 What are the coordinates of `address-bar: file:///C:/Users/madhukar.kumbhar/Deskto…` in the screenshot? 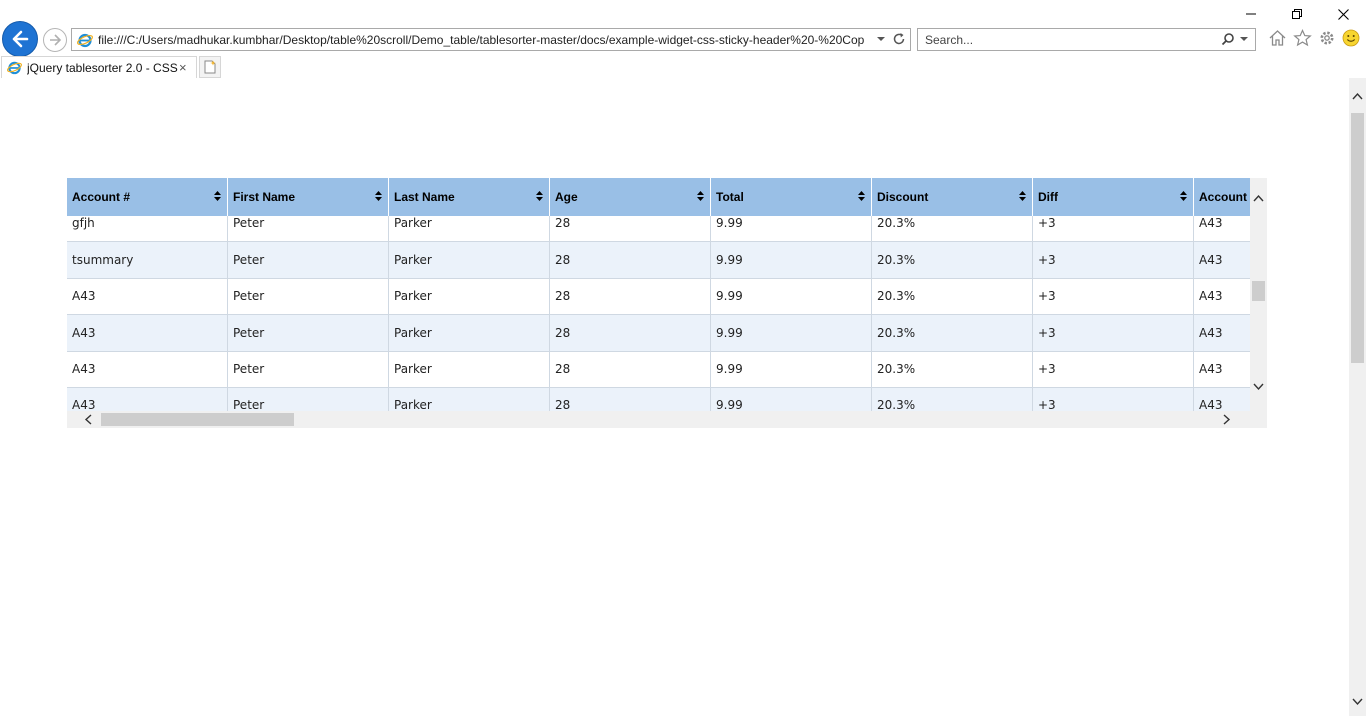 It's located at (491, 39).